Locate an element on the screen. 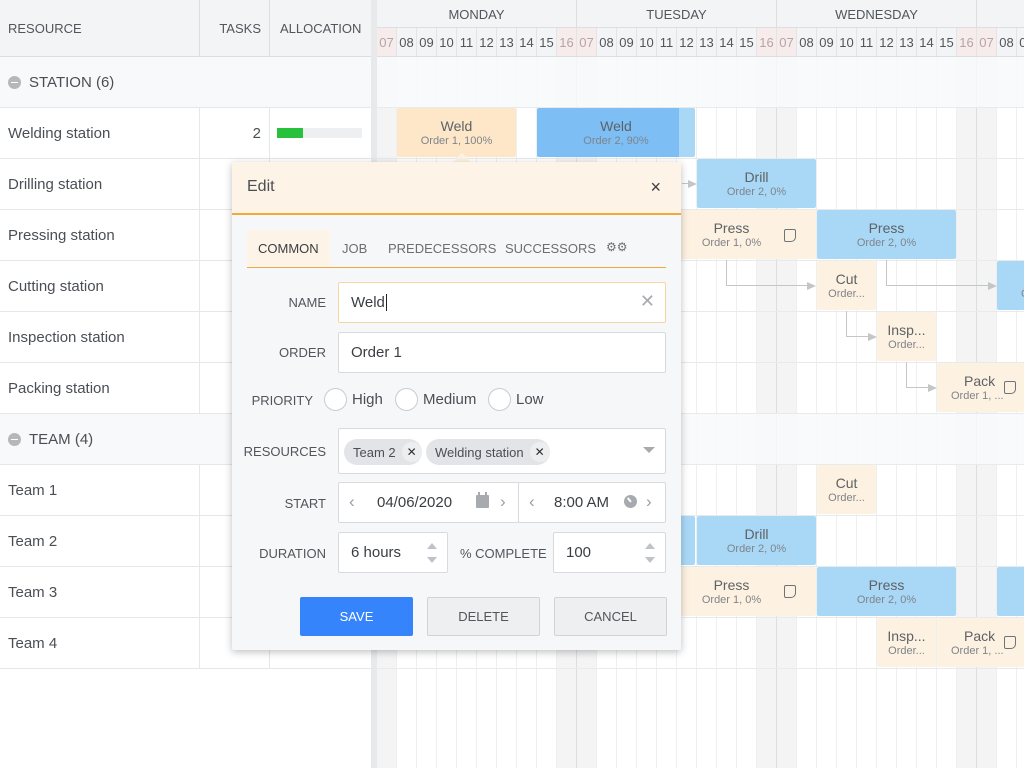 This screenshot has height=768, width=1024. tab-successors: SUCCESSORS is located at coordinates (550, 248).